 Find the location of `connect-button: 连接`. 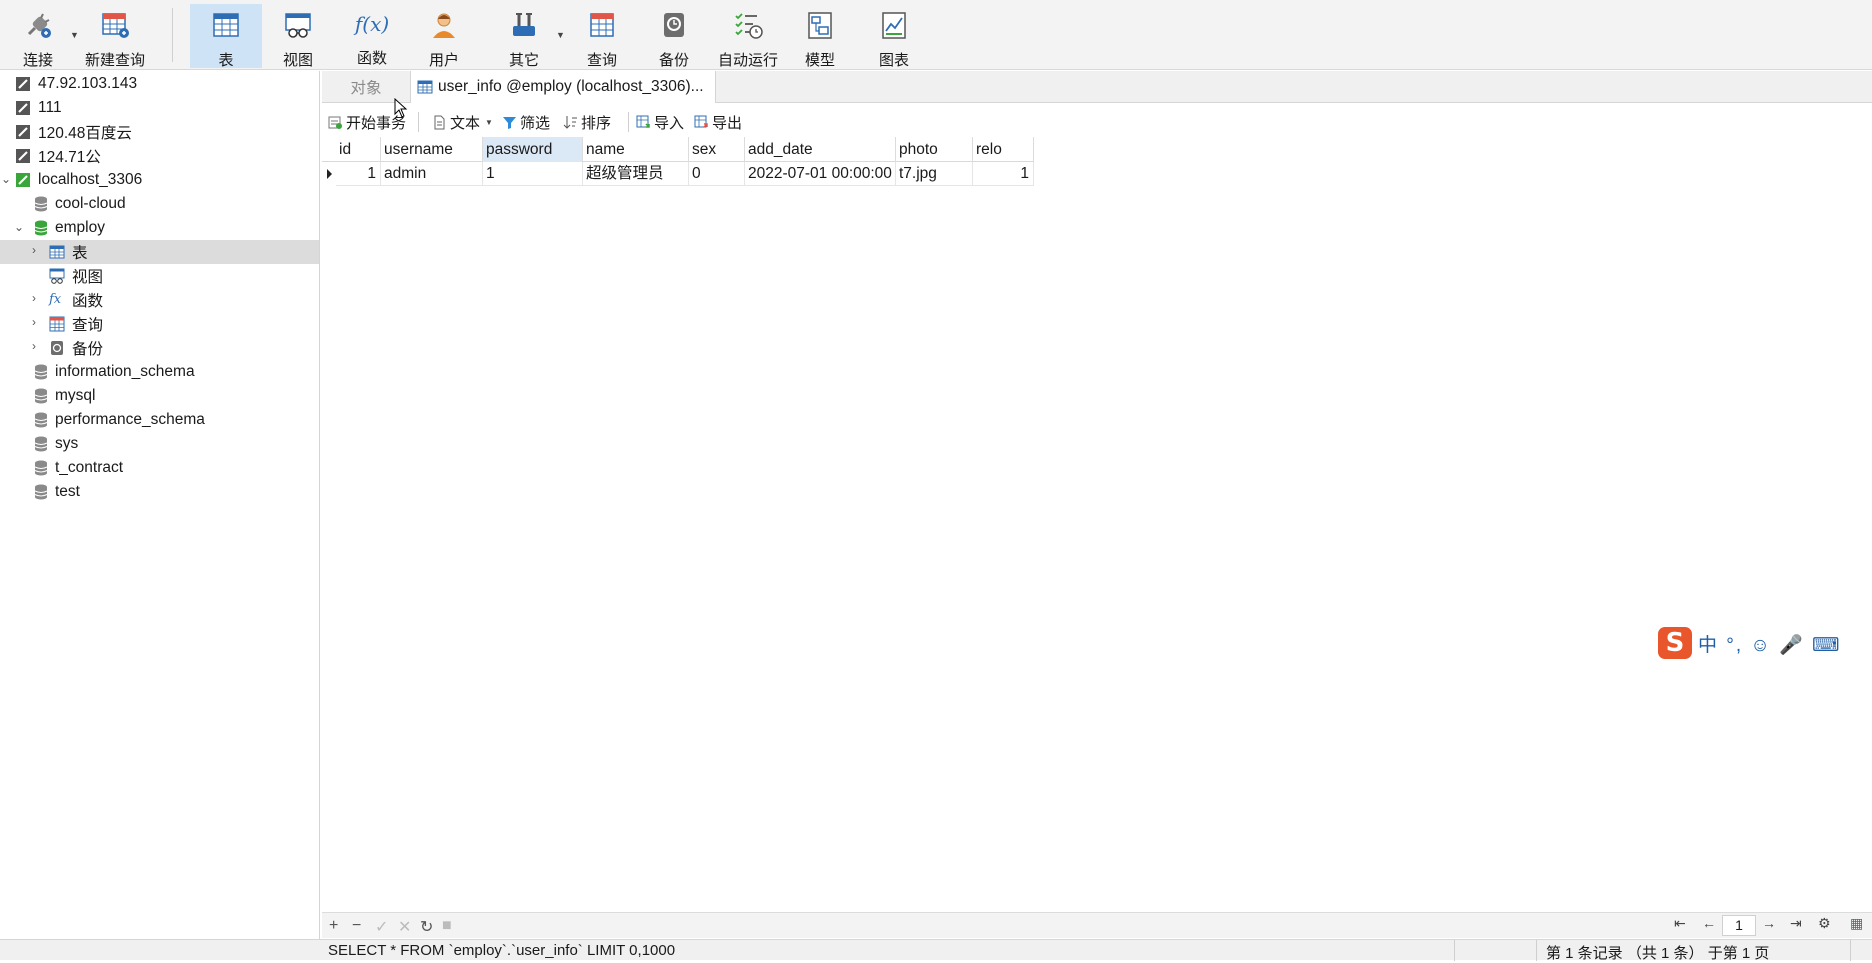

connect-button: 连接 is located at coordinates (38, 36).